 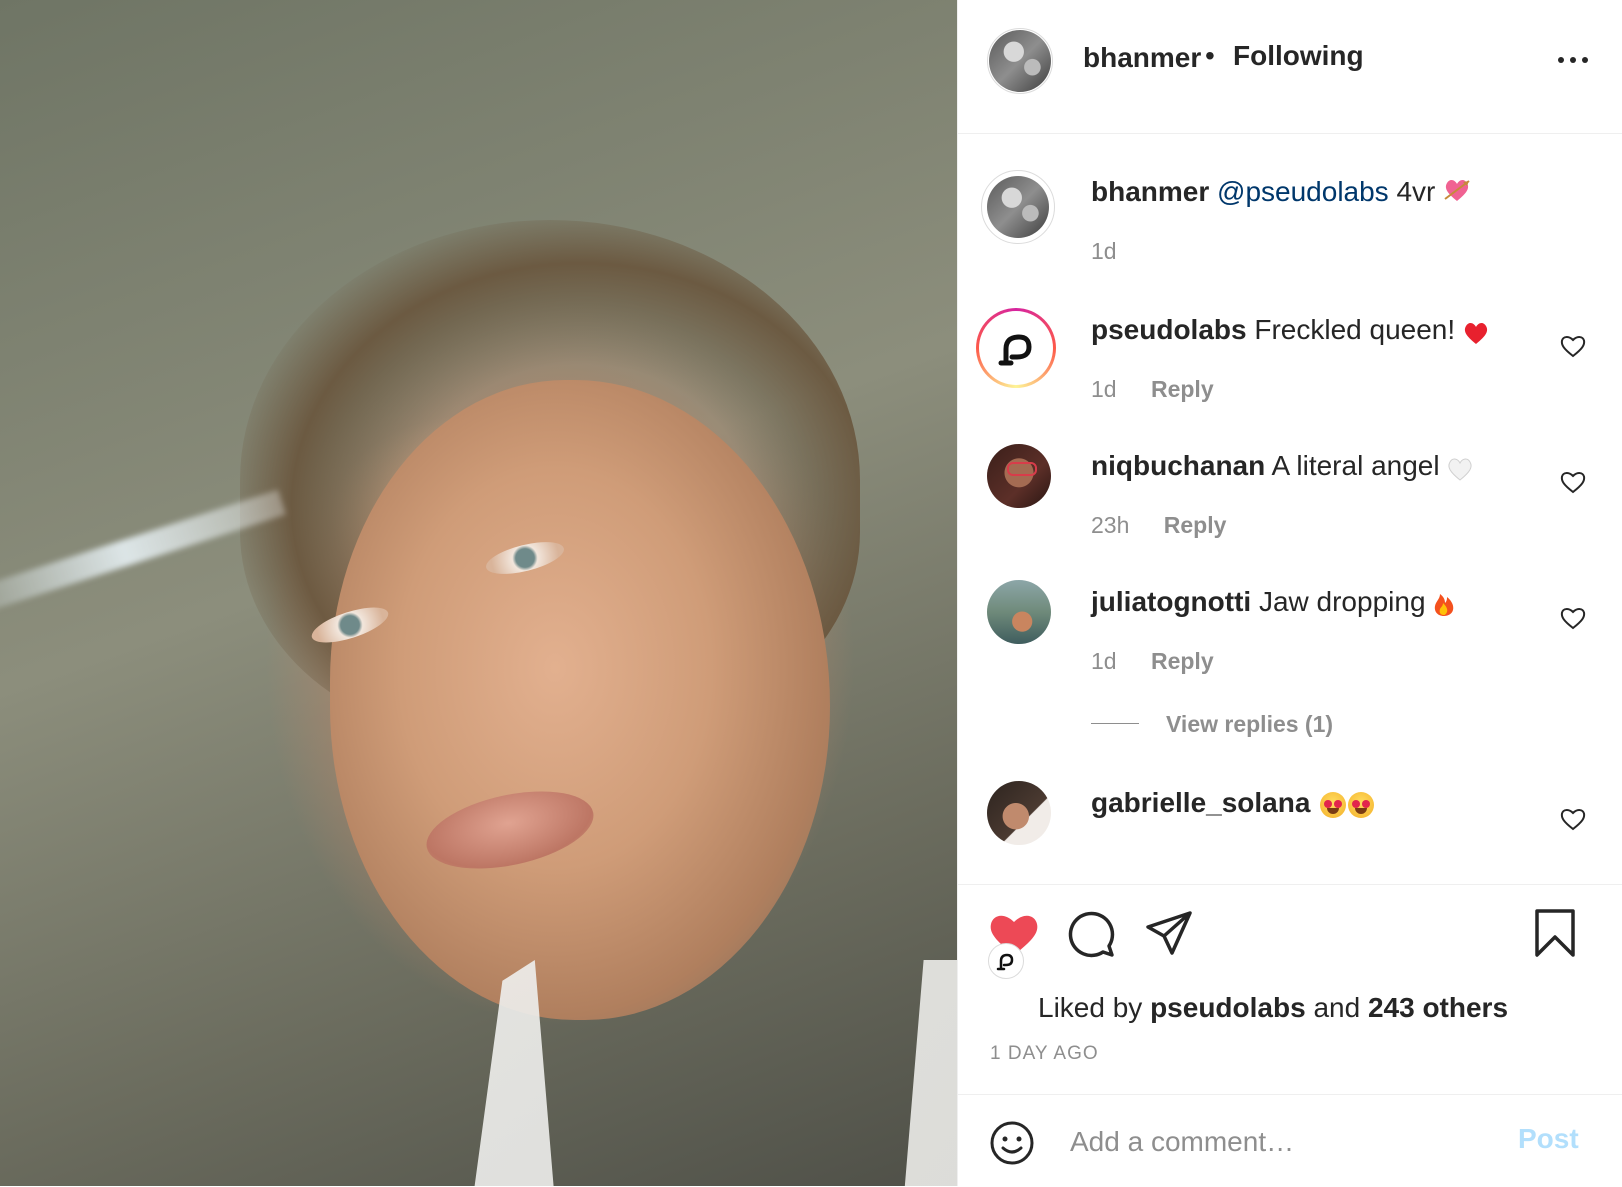 I want to click on save-bookmark-icon, so click(x=1555, y=933).